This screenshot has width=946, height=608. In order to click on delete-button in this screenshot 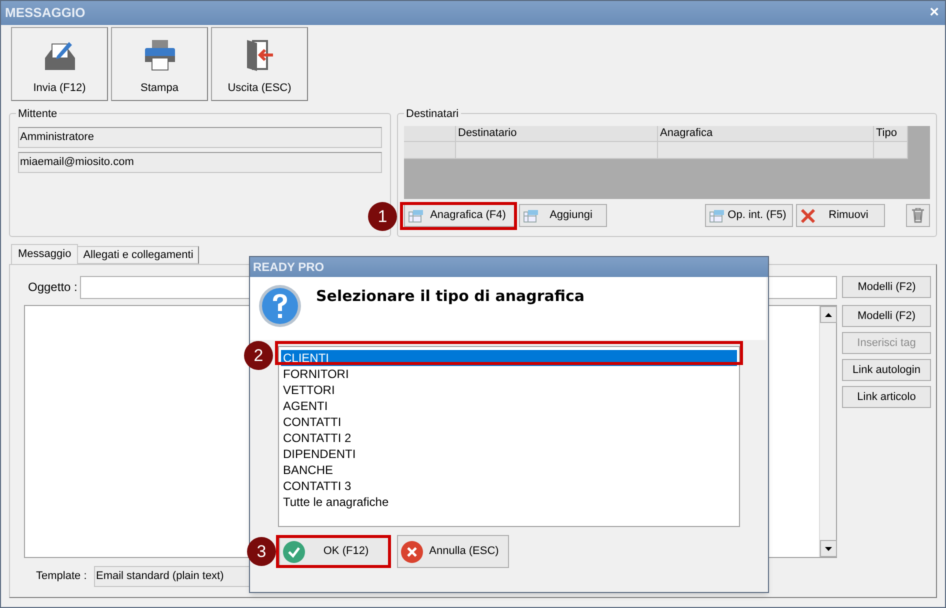, I will do `click(918, 215)`.